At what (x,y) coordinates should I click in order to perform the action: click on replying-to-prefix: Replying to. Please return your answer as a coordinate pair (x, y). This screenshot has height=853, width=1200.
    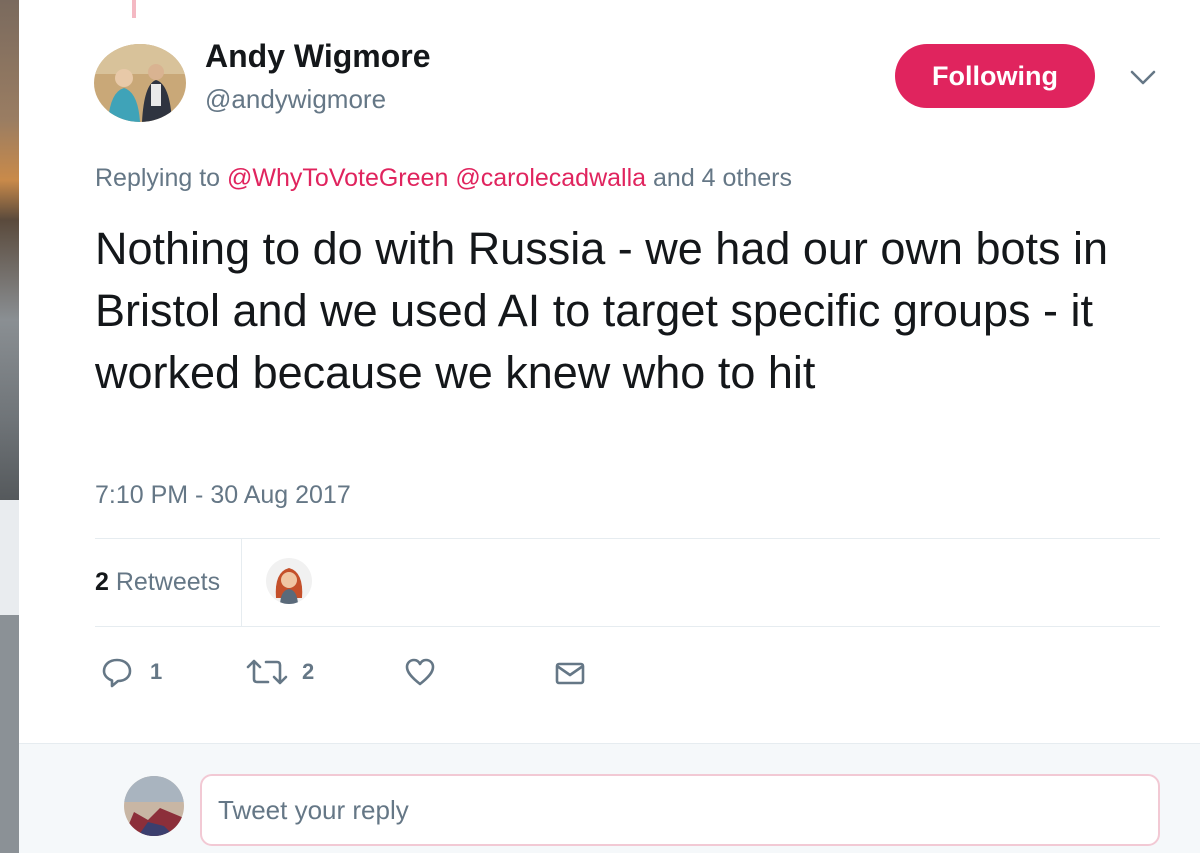
    Looking at the image, I should click on (158, 178).